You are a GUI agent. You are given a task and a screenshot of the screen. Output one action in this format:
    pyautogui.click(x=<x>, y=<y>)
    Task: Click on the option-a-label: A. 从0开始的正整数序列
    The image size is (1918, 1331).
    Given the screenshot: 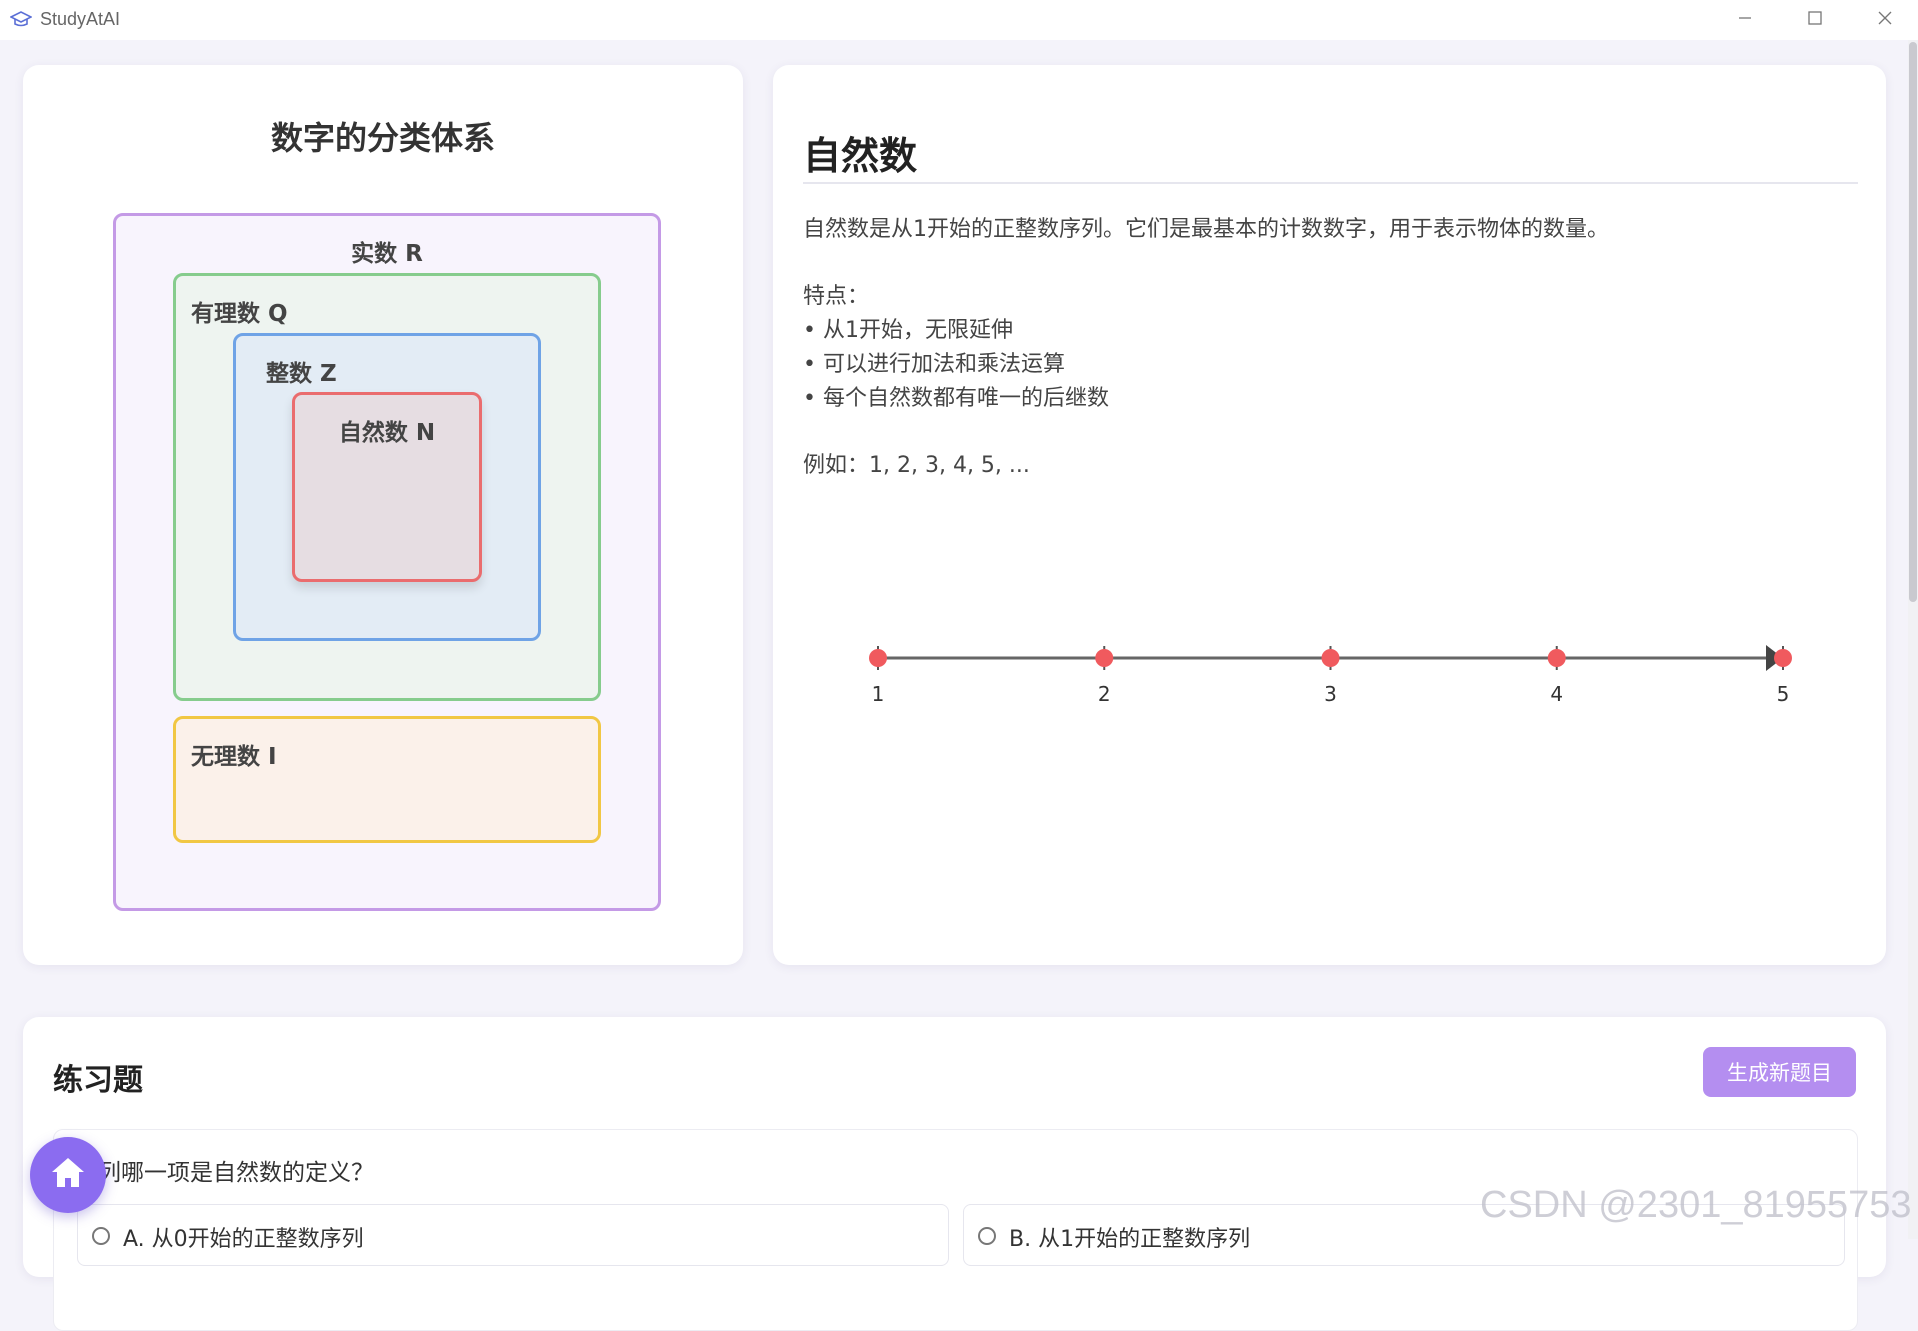 What is the action you would take?
    pyautogui.click(x=243, y=1239)
    